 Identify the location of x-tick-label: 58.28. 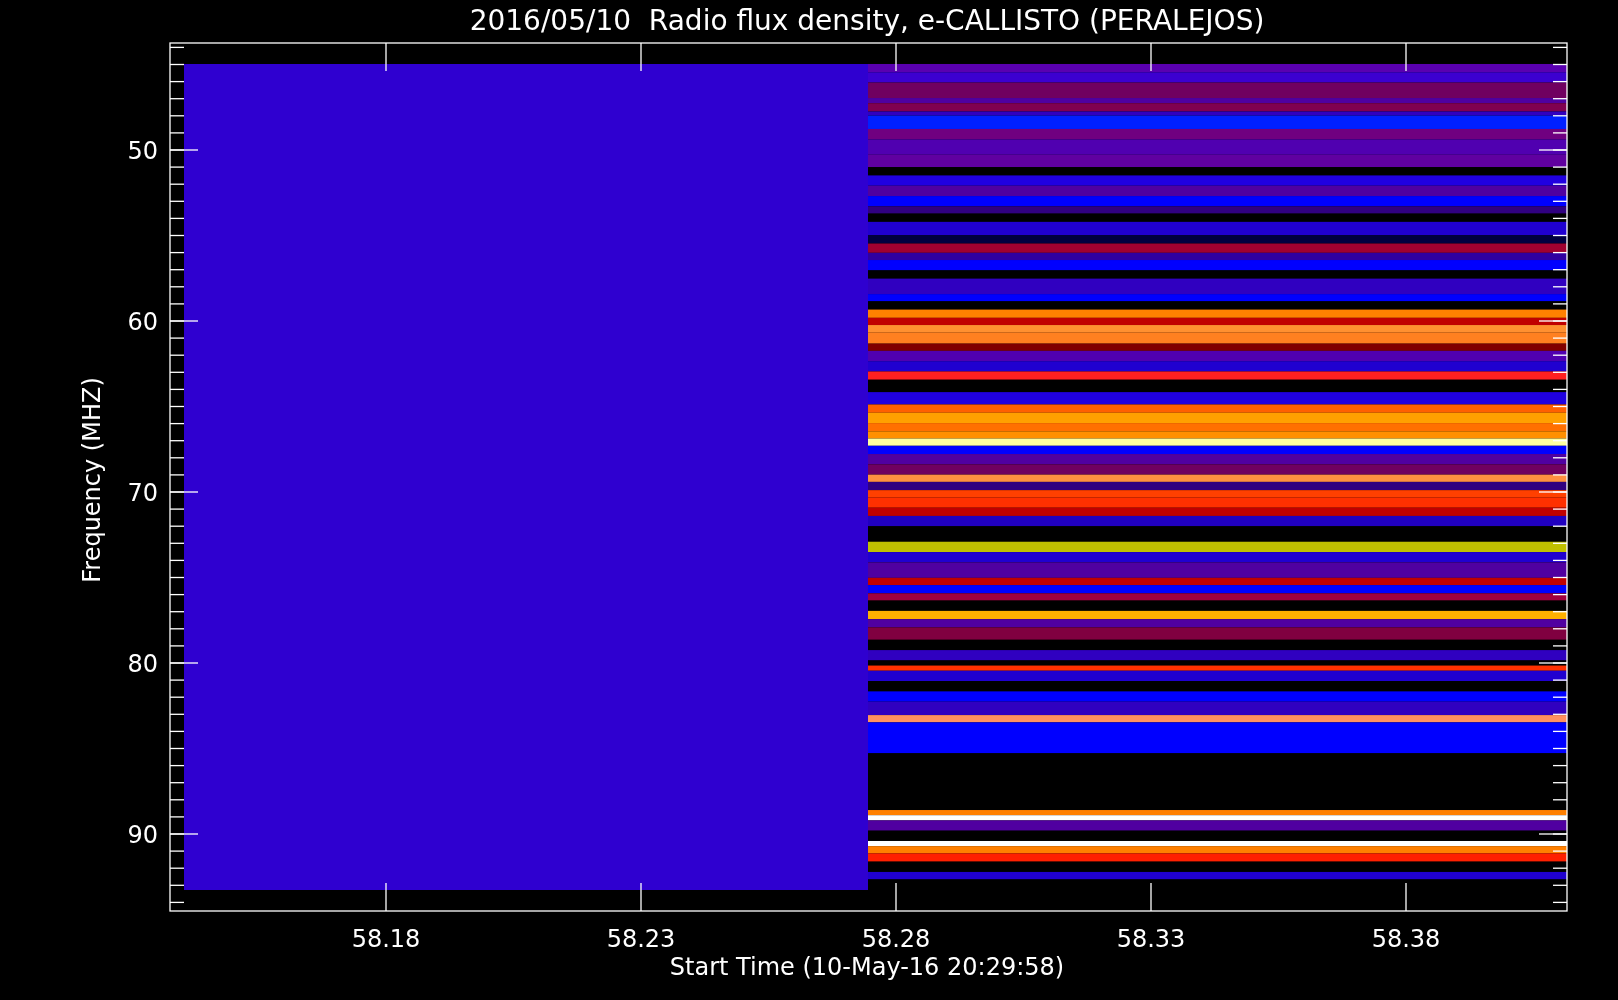
(896, 939).